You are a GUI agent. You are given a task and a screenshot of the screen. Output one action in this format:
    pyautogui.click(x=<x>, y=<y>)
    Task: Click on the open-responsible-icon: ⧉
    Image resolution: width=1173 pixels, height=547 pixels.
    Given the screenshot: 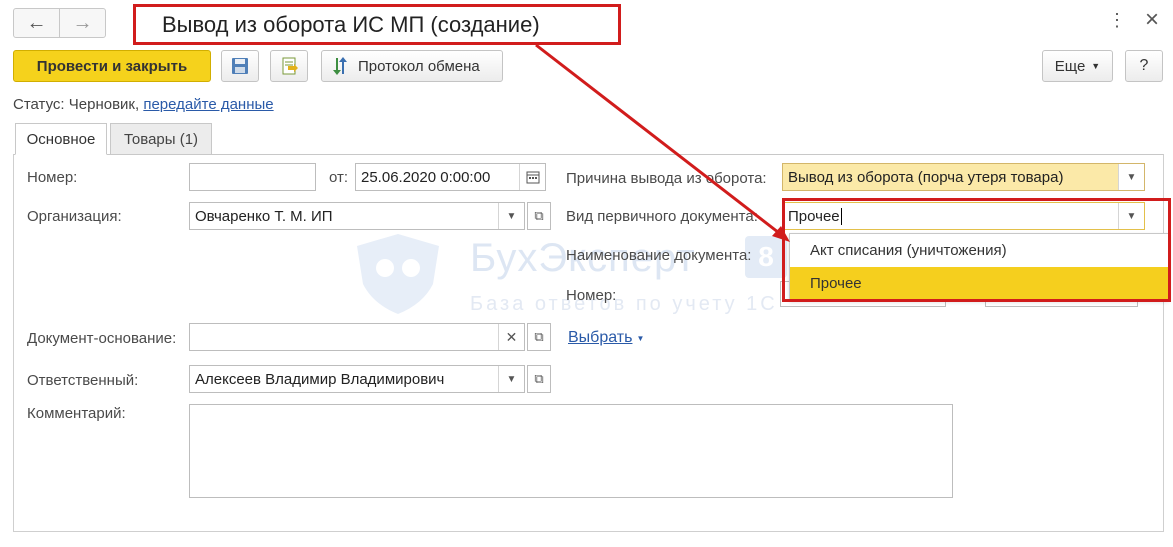 What is the action you would take?
    pyautogui.click(x=539, y=379)
    